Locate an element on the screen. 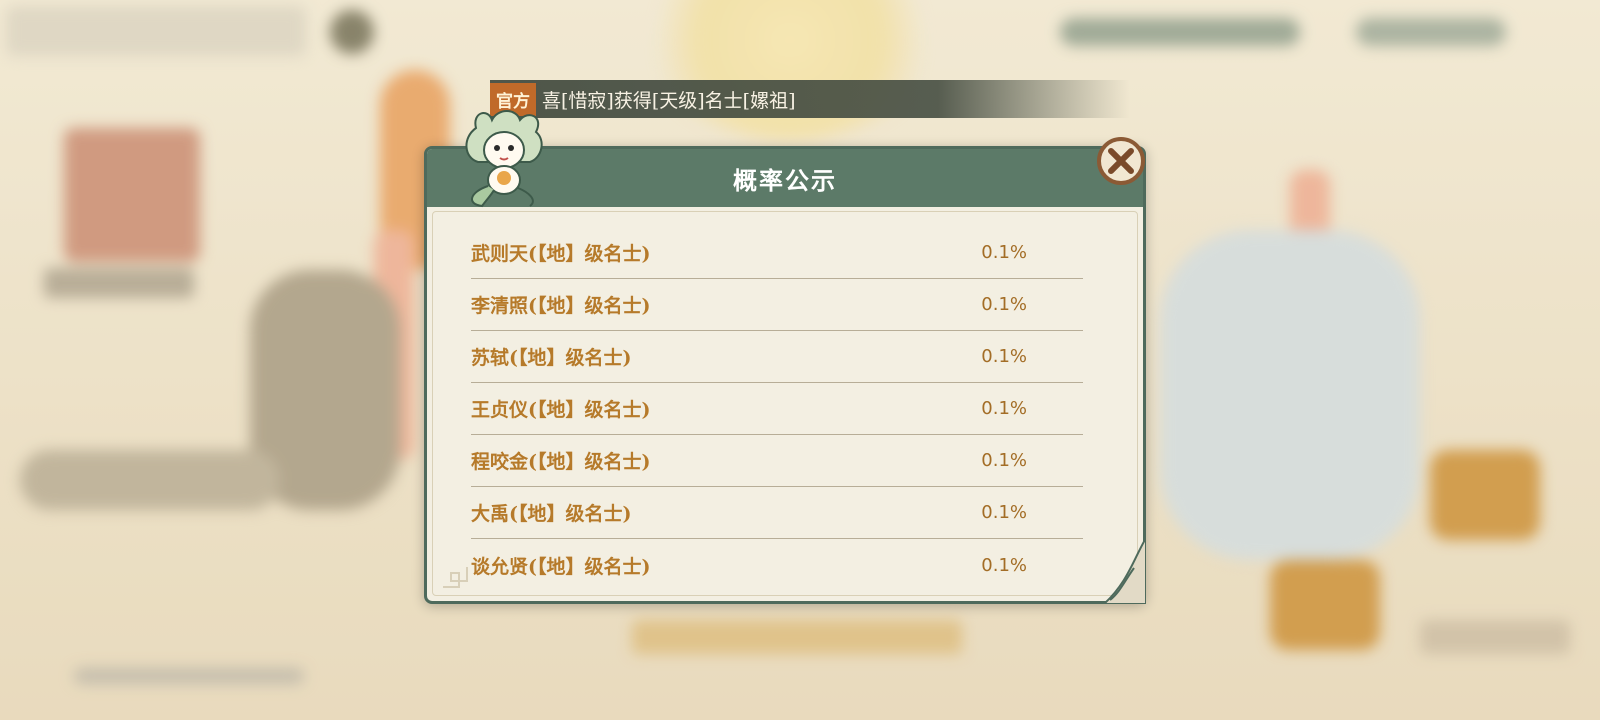  item-name: 李清照(【地】级名士) is located at coordinates (561, 306).